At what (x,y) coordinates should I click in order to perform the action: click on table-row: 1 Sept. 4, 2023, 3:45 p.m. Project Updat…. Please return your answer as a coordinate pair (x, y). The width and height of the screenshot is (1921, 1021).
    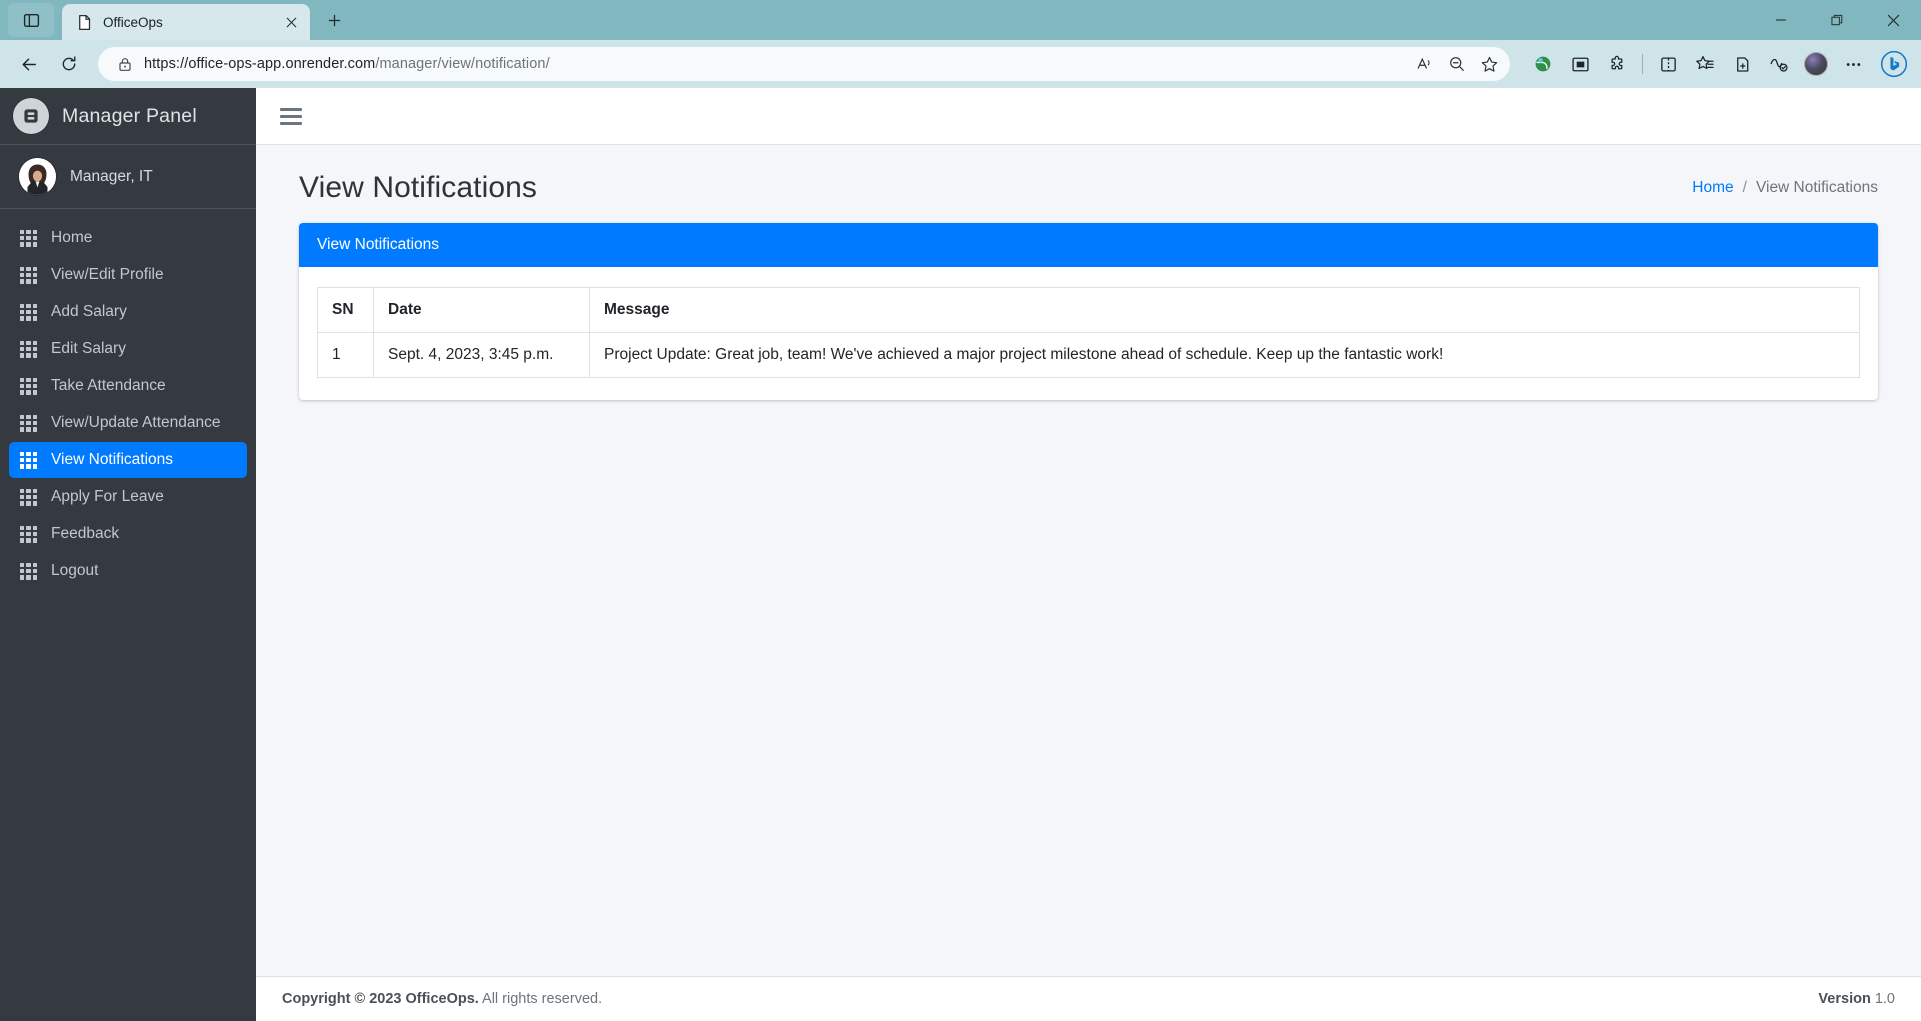
    Looking at the image, I should click on (1088, 355).